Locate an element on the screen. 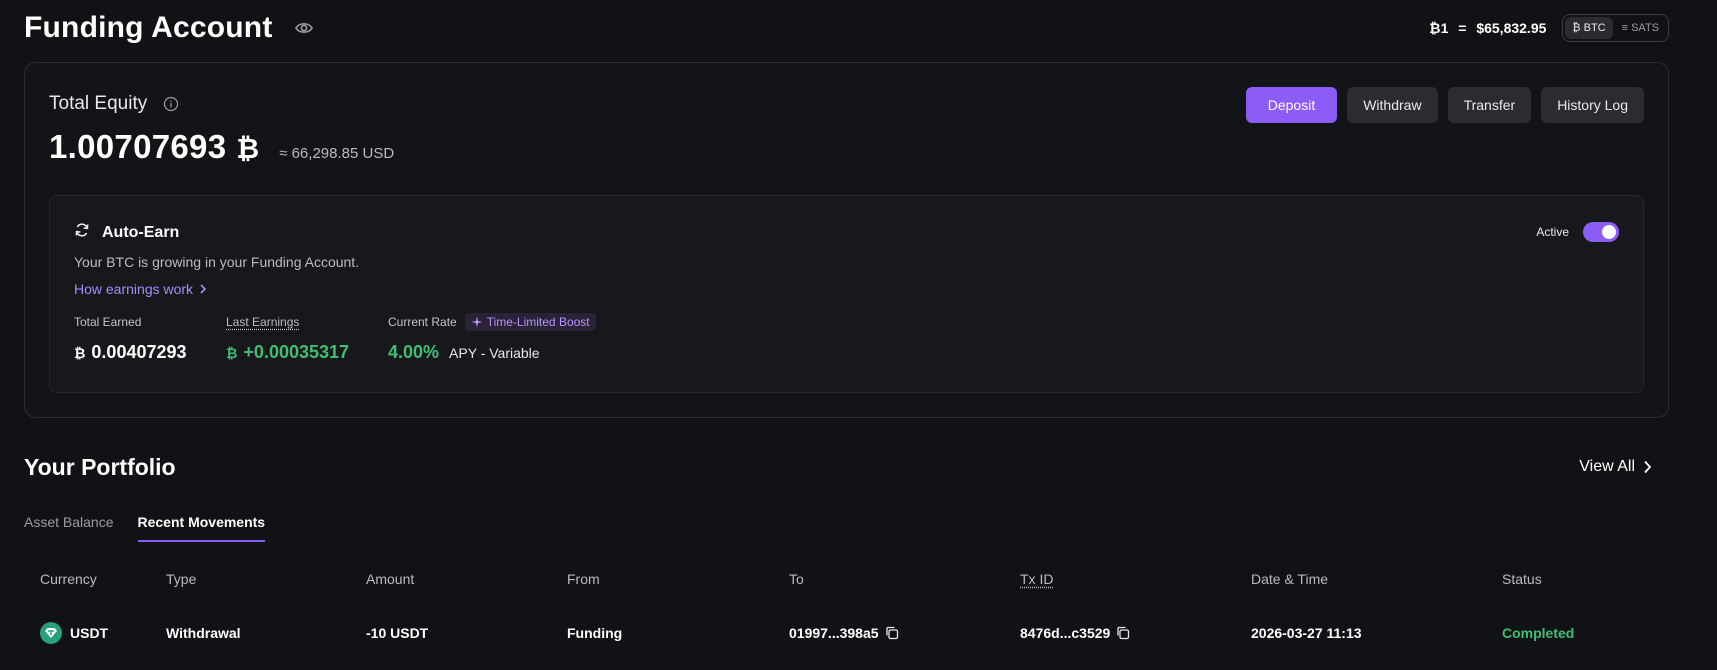  history-log-button: History Log is located at coordinates (1592, 105).